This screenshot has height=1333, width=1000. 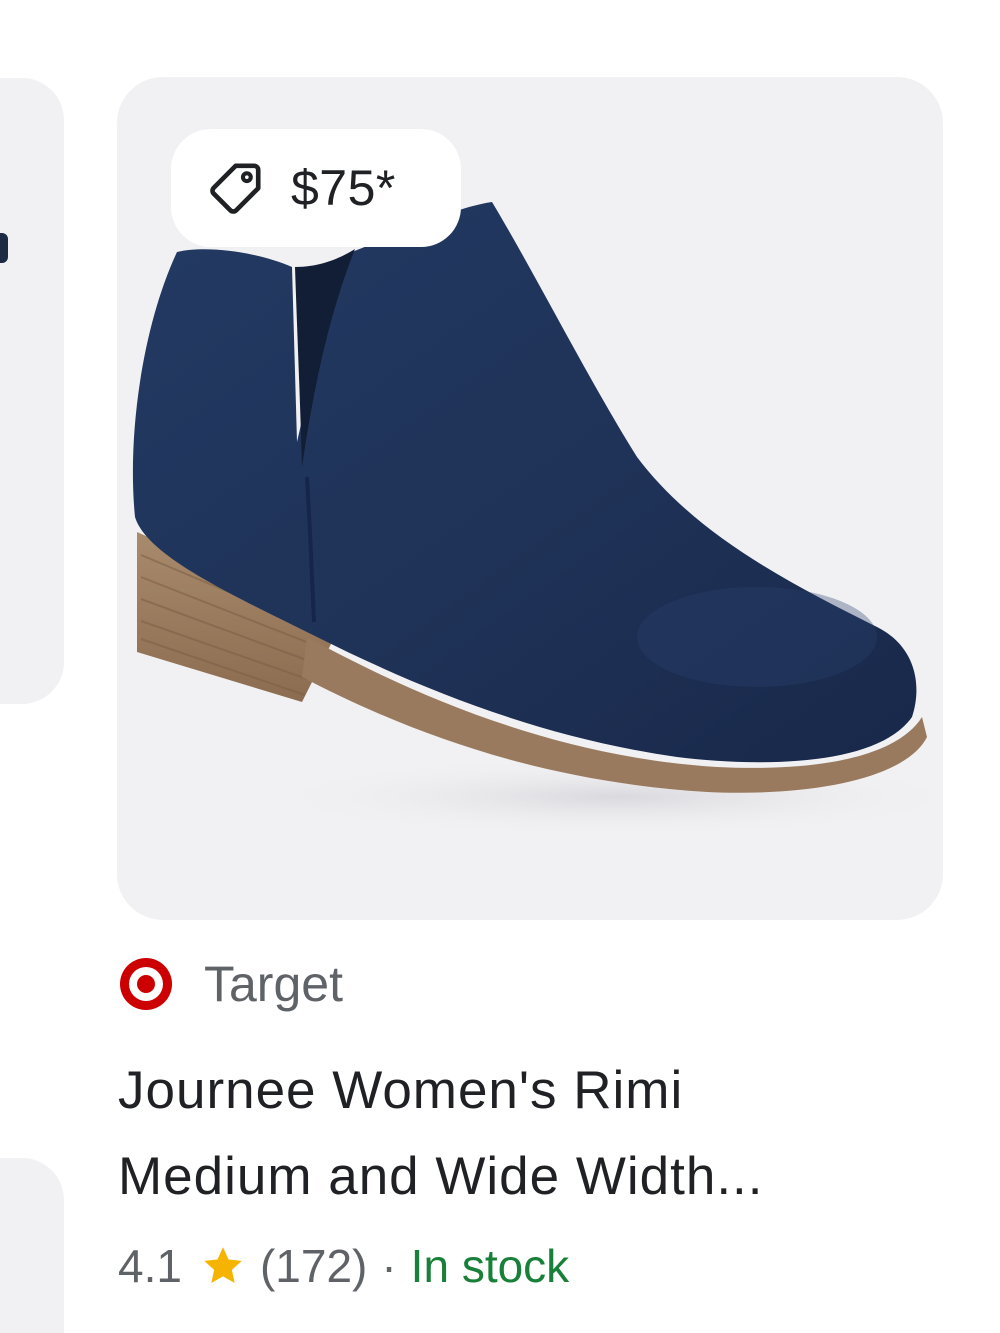 I want to click on next-row-product-card, so click(x=32, y=1245).